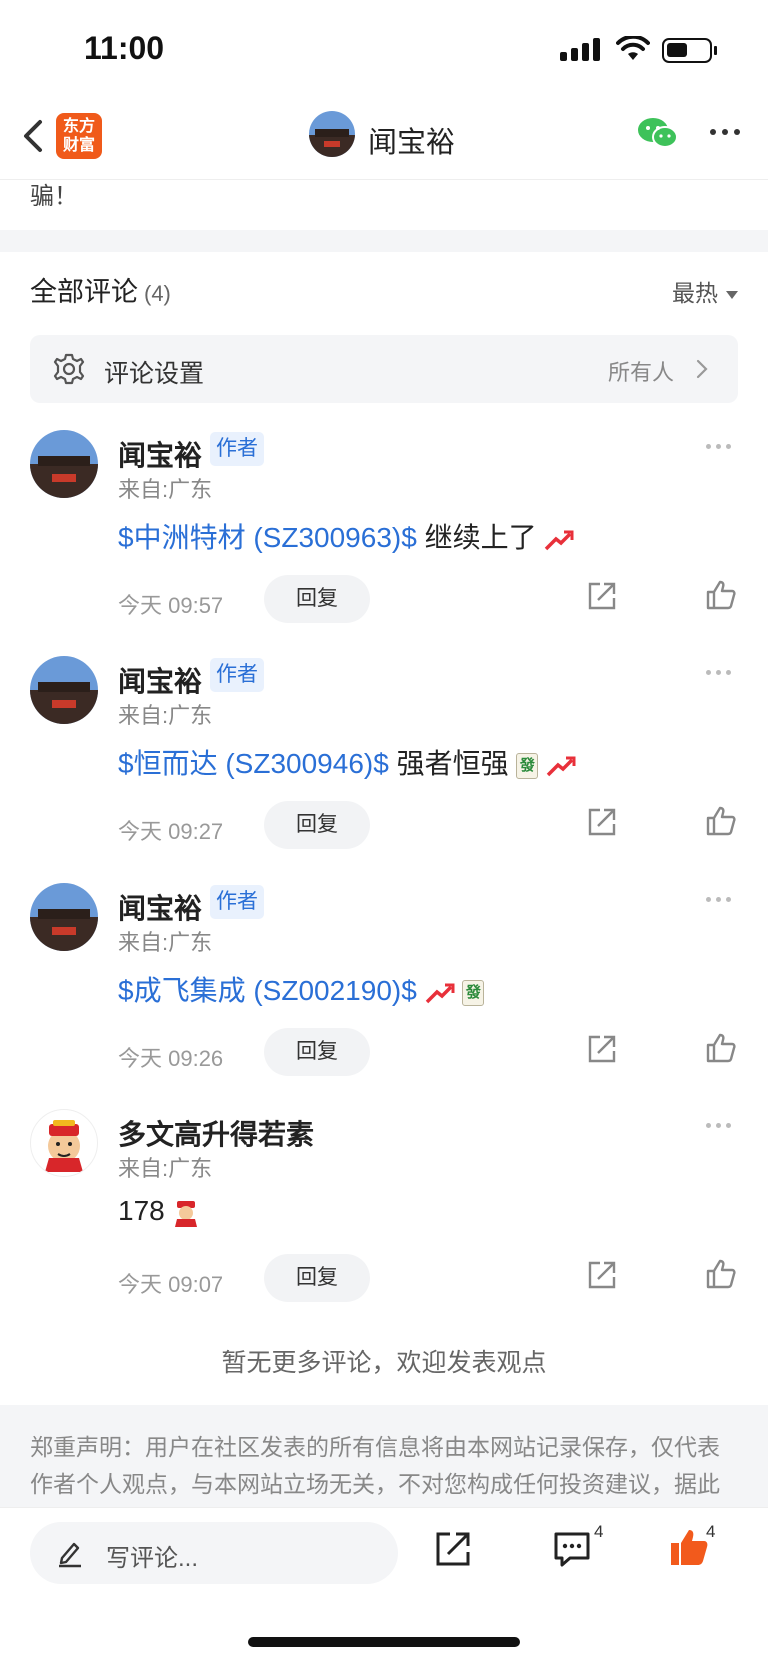  What do you see at coordinates (711, 1531) in the screenshot?
I see `like-count-badge: 4` at bounding box center [711, 1531].